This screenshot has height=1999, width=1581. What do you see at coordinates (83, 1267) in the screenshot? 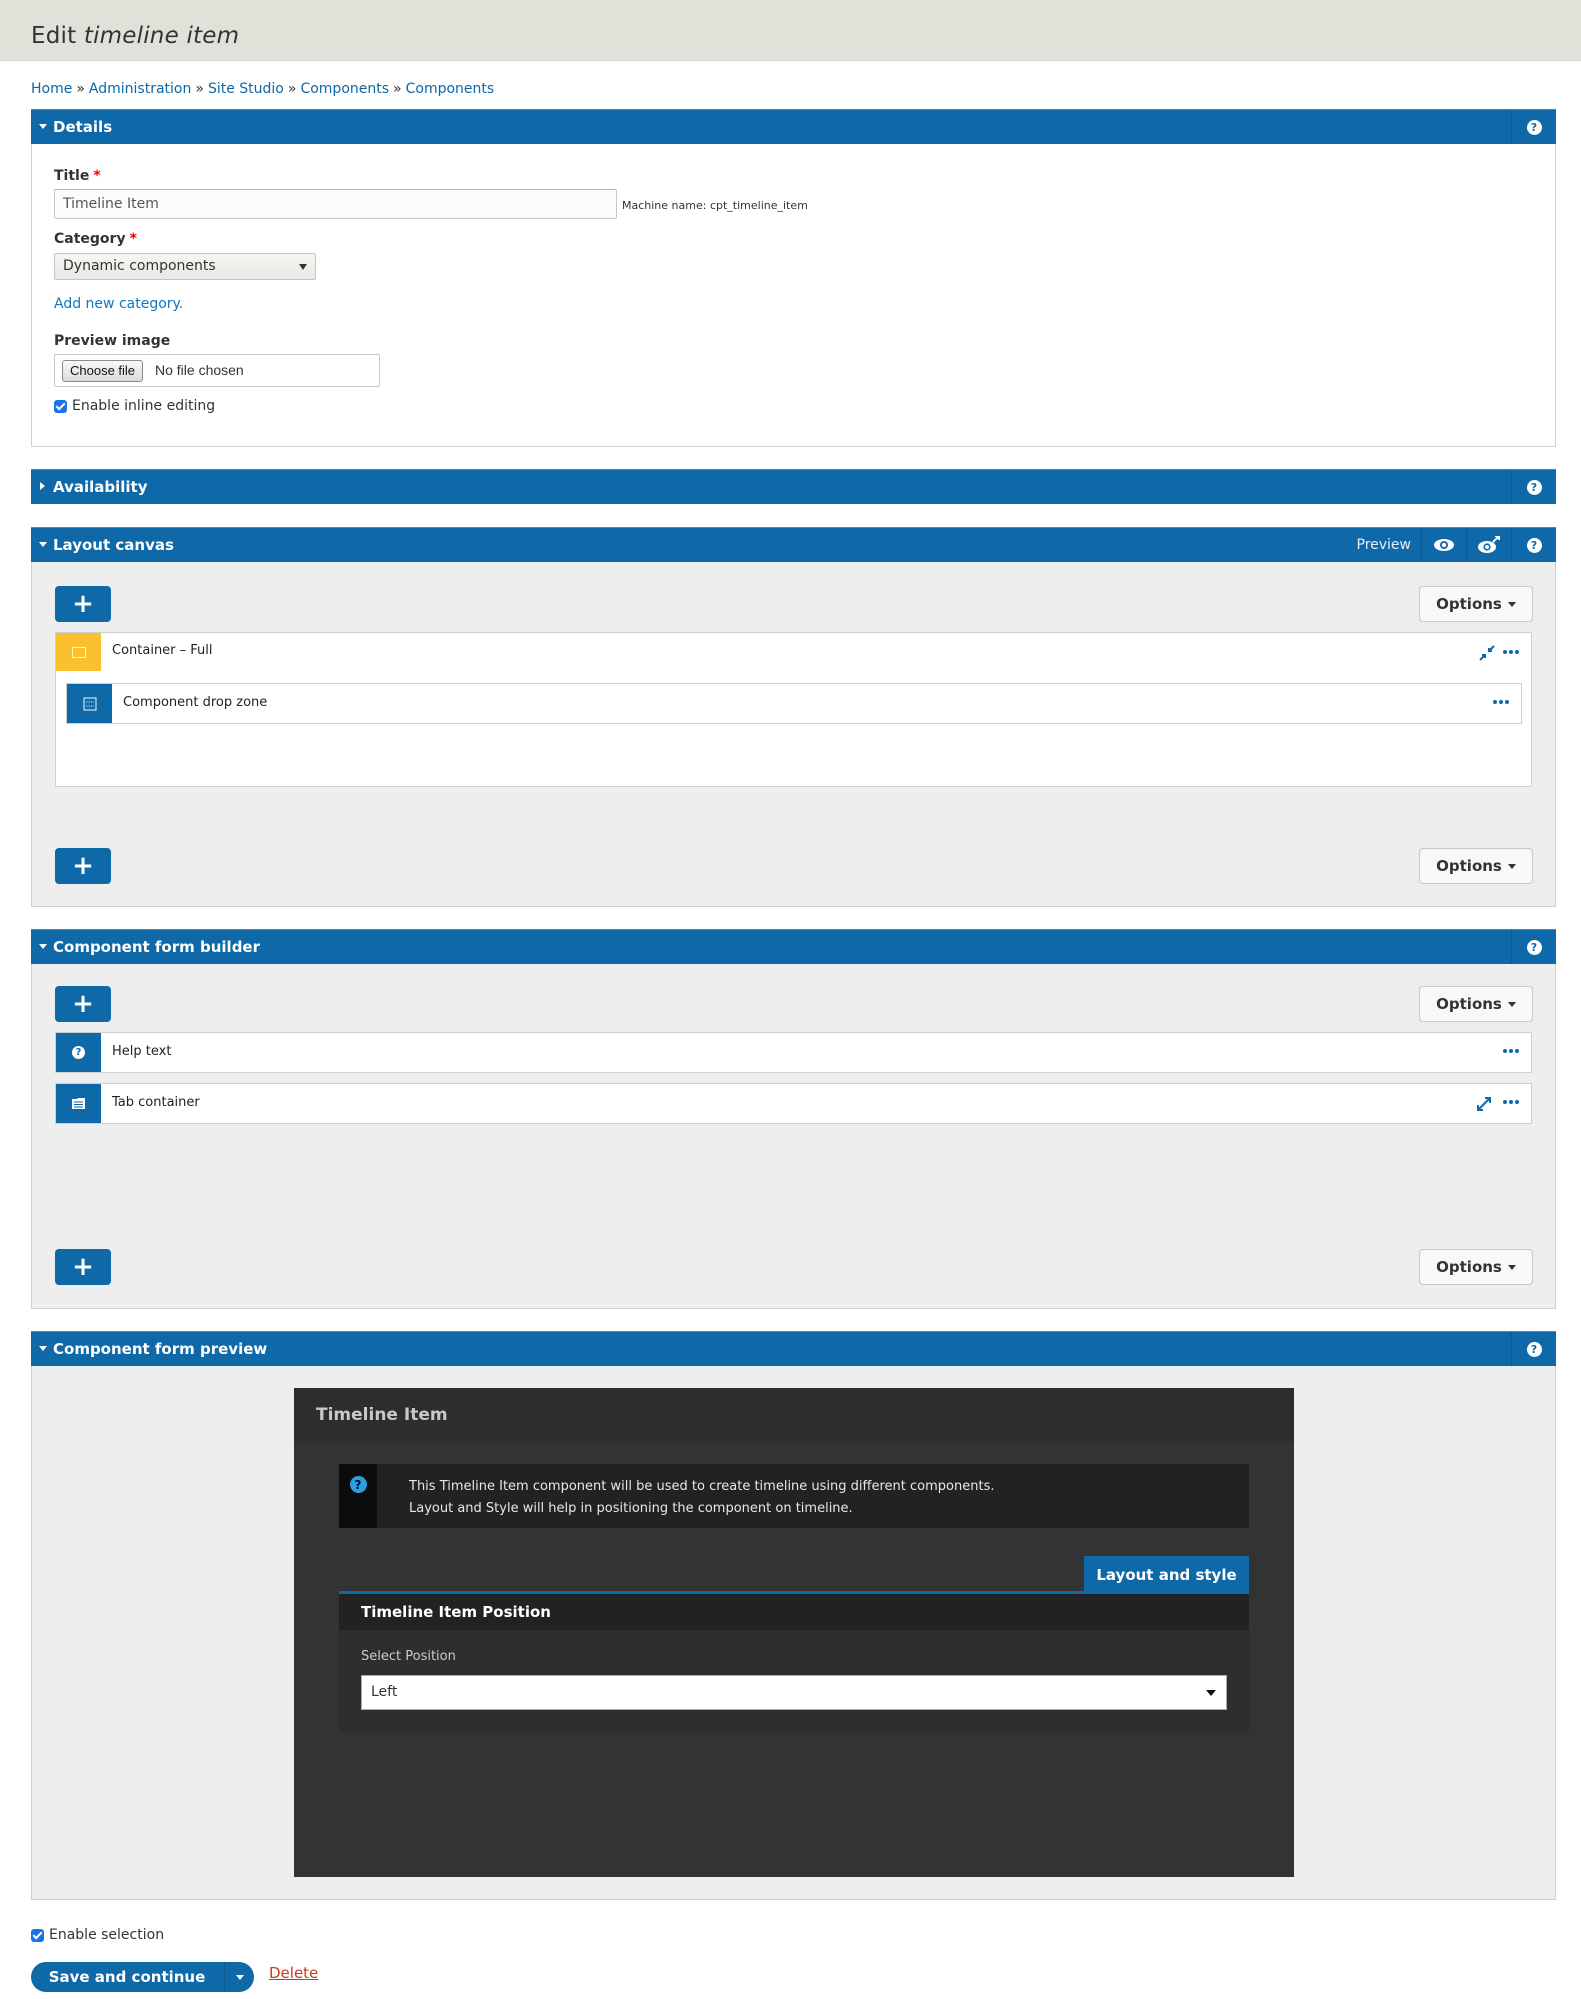
I see `add-field-button-bottom: +` at bounding box center [83, 1267].